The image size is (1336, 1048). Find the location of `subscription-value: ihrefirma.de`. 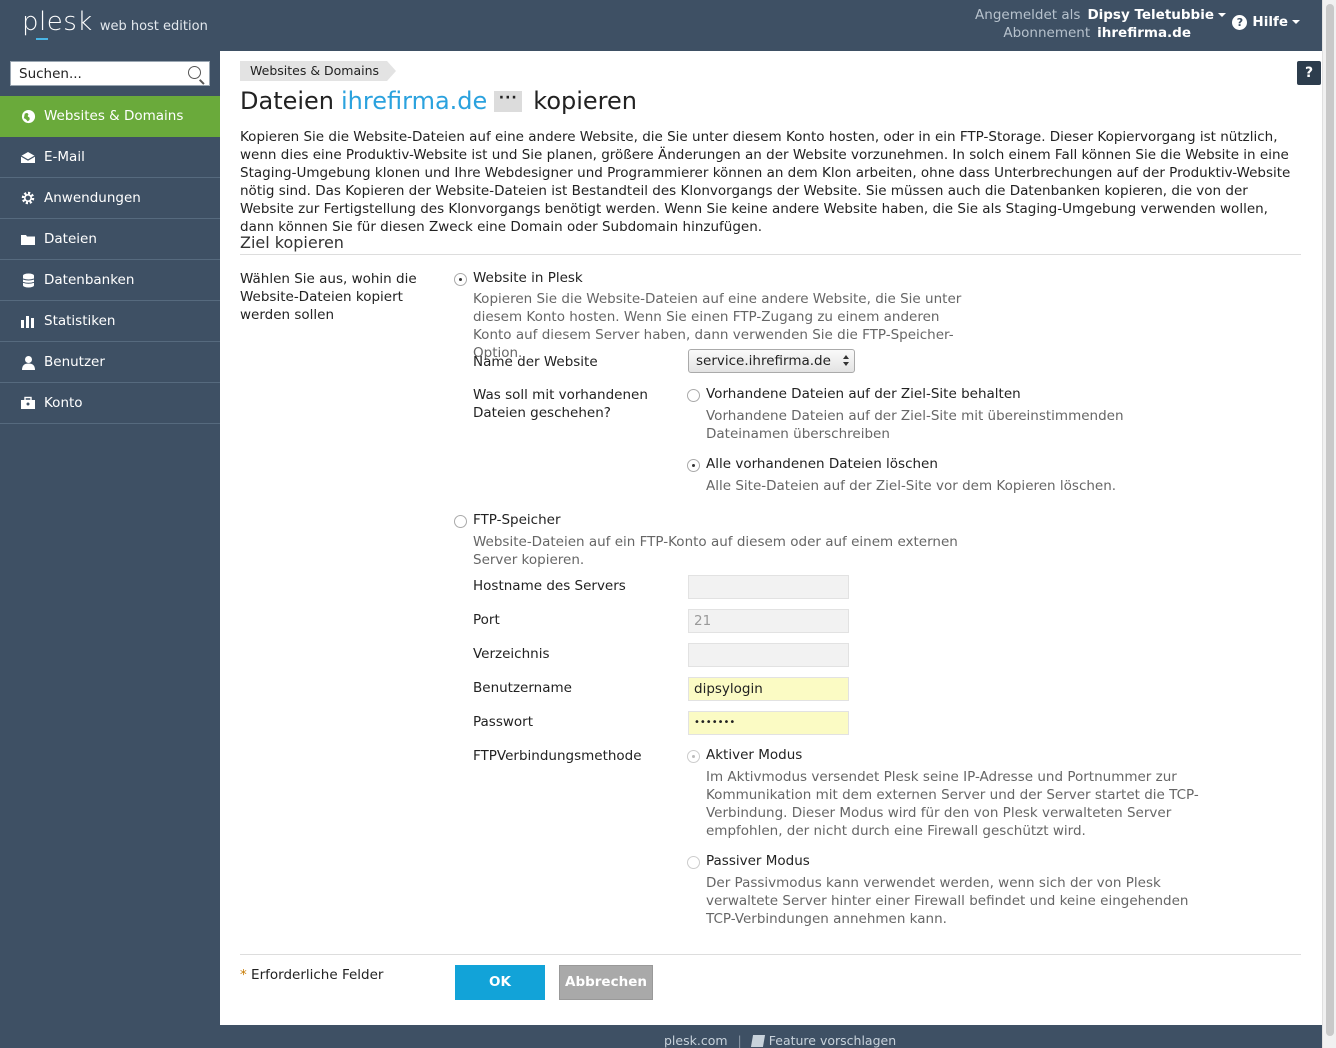

subscription-value: ihrefirma.de is located at coordinates (1144, 33).